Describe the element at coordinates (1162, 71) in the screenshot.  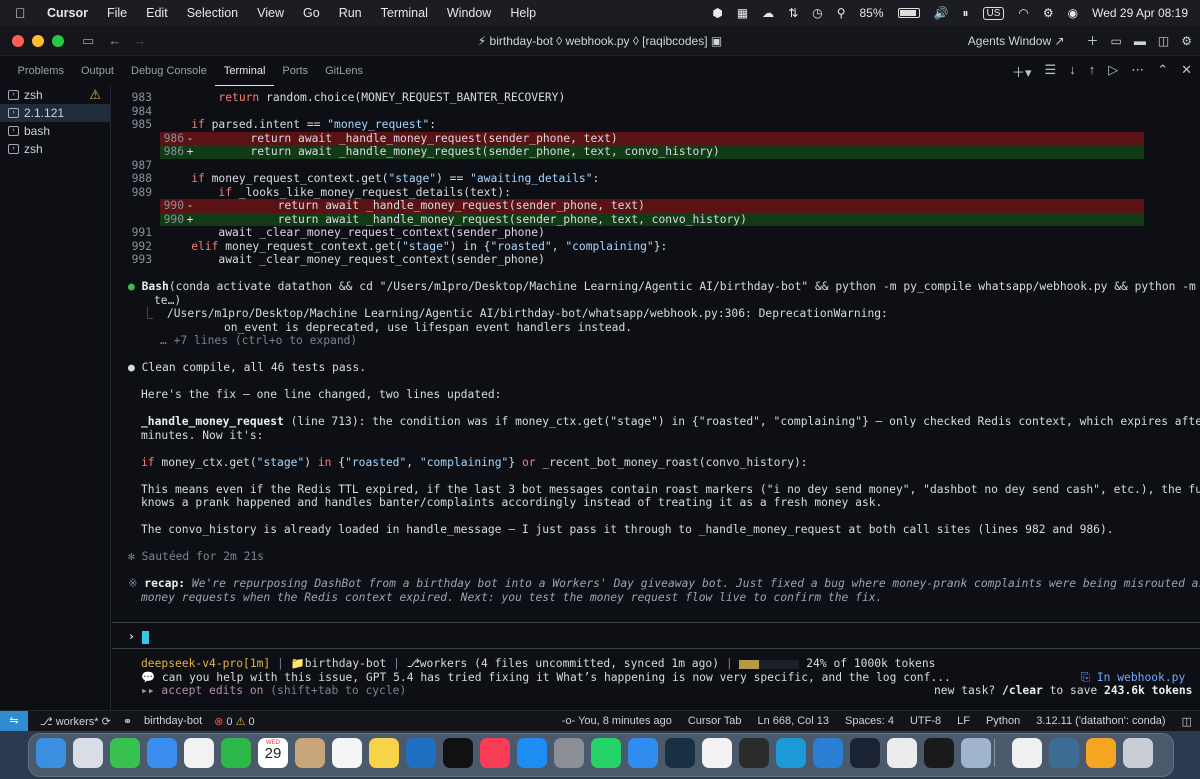
I see `maximize-panel-icon: ⌃` at that location.